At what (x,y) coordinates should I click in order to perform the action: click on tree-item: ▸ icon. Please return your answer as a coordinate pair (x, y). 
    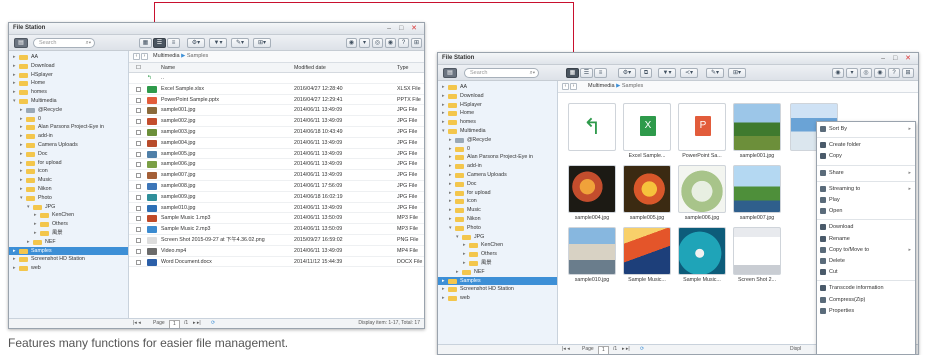
    Looking at the image, I should click on (68, 171).